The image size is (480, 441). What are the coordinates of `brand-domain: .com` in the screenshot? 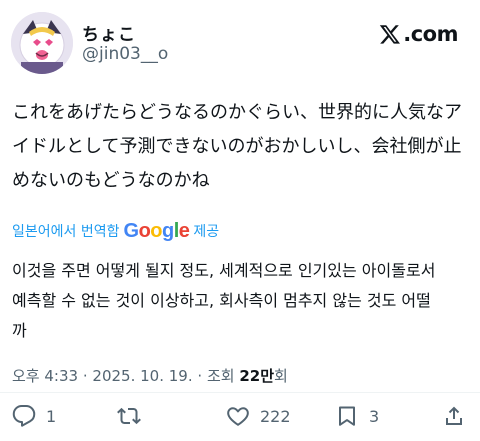 It's located at (430, 34).